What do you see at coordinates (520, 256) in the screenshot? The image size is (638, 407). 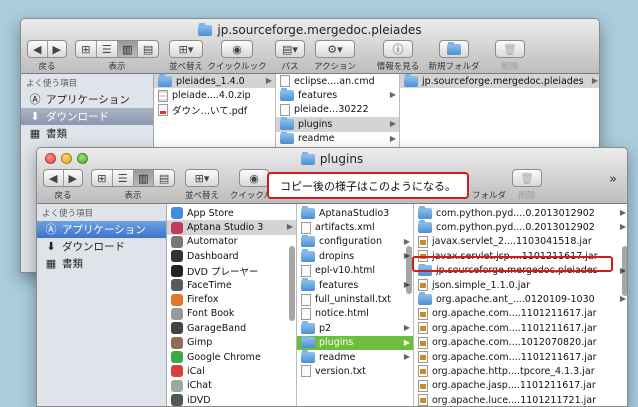 I see `list-item: javax.servlet.jsp....1101211617.jar` at bounding box center [520, 256].